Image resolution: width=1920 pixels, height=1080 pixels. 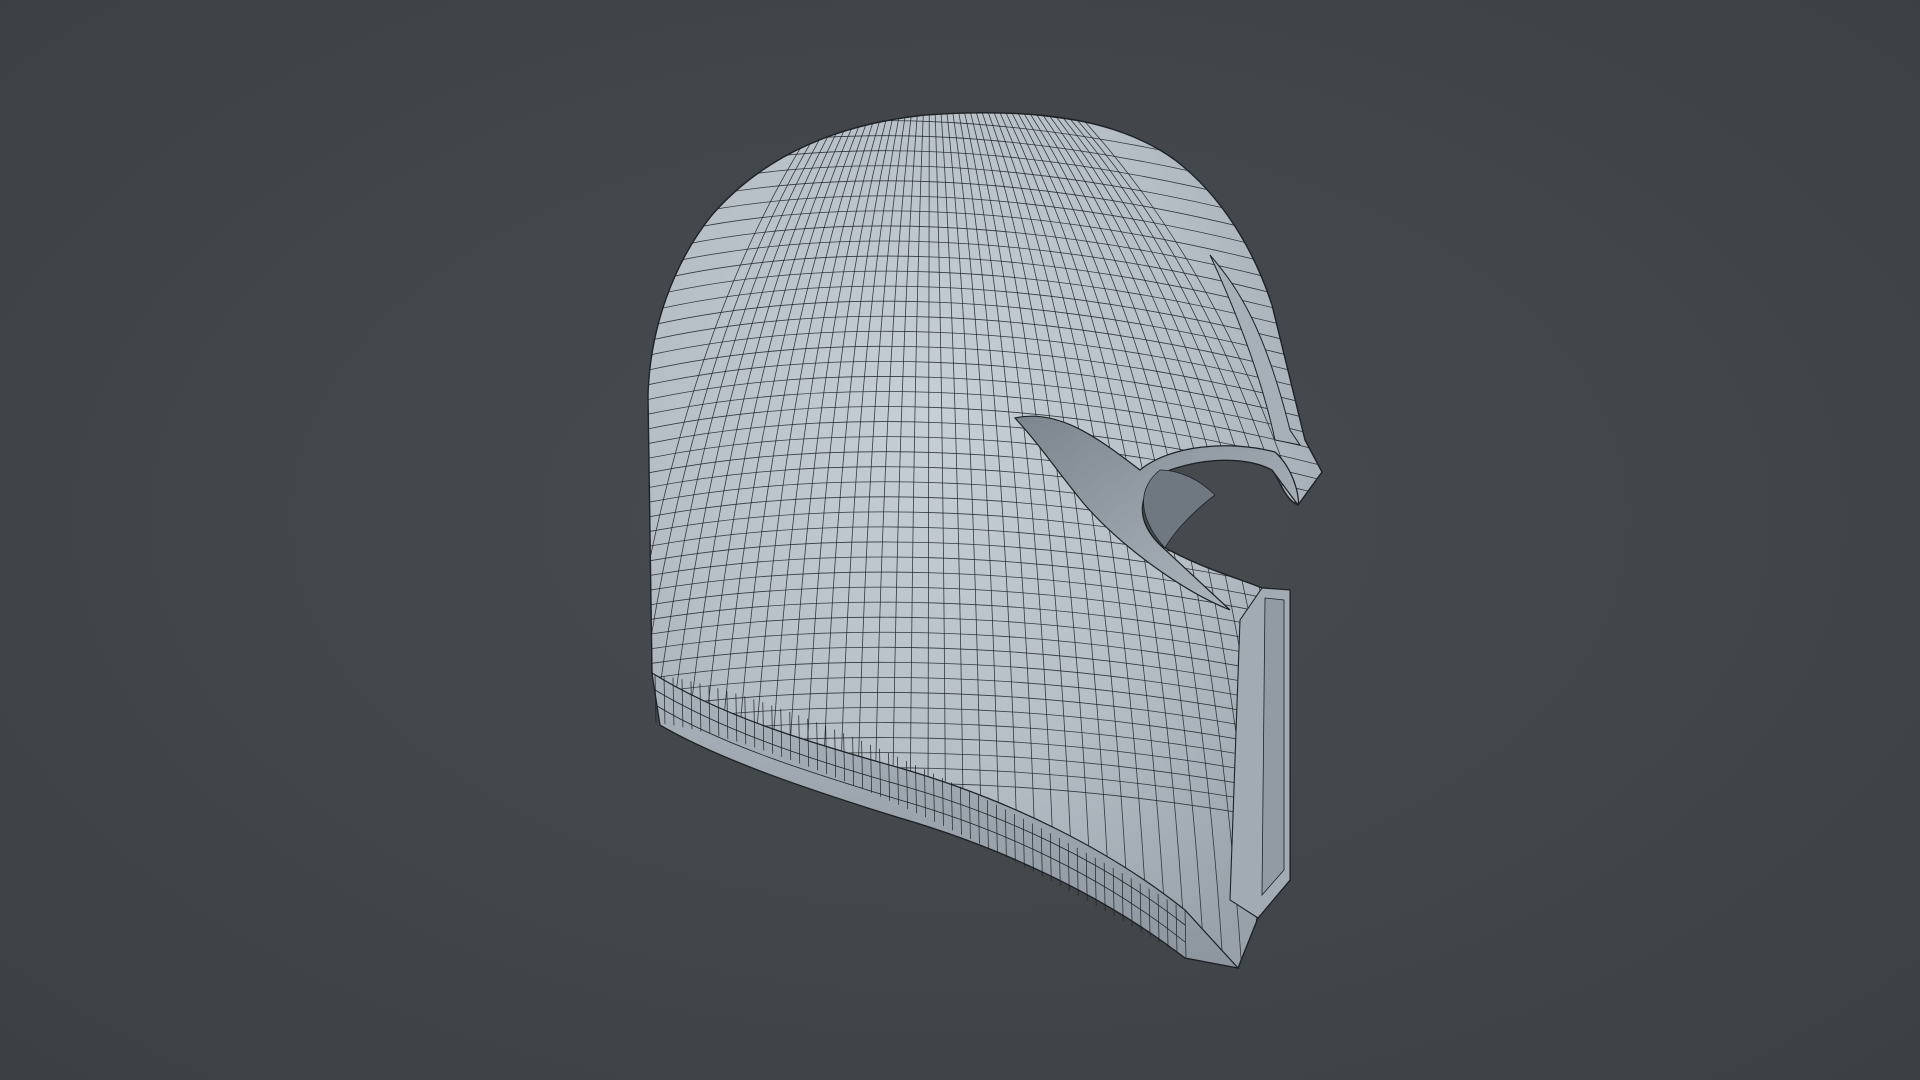 I want to click on face-plate, so click(x=1260, y=753).